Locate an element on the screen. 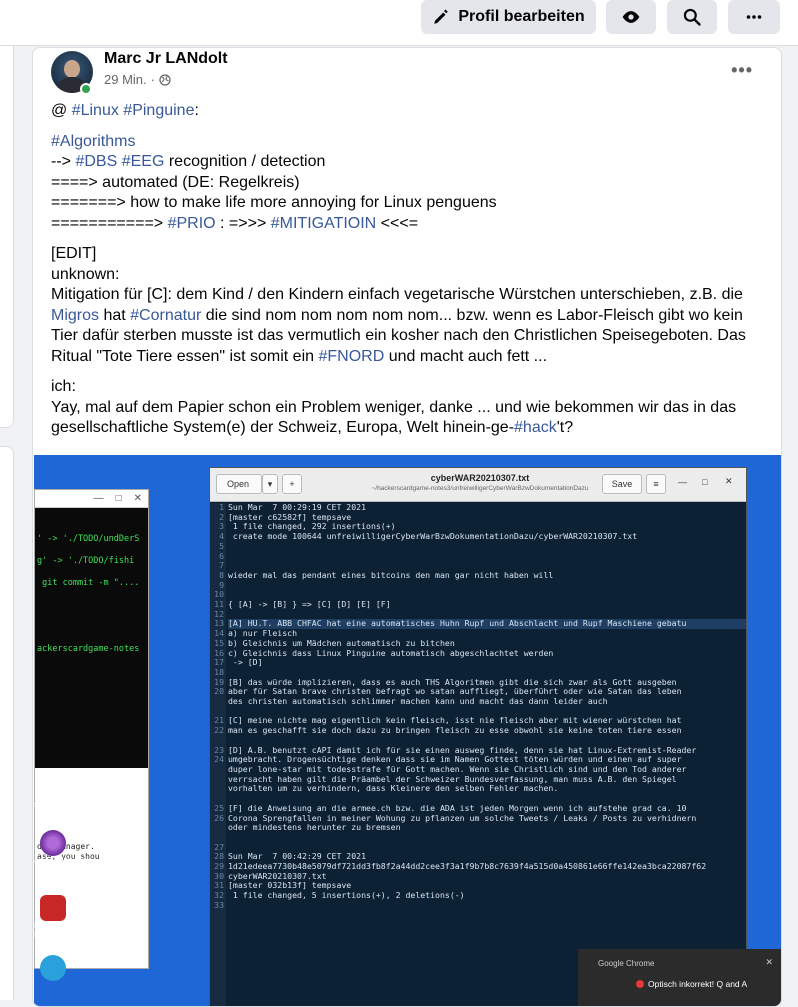  notification-message: Optisch inkorrekt! Q and A is located at coordinates (698, 984).